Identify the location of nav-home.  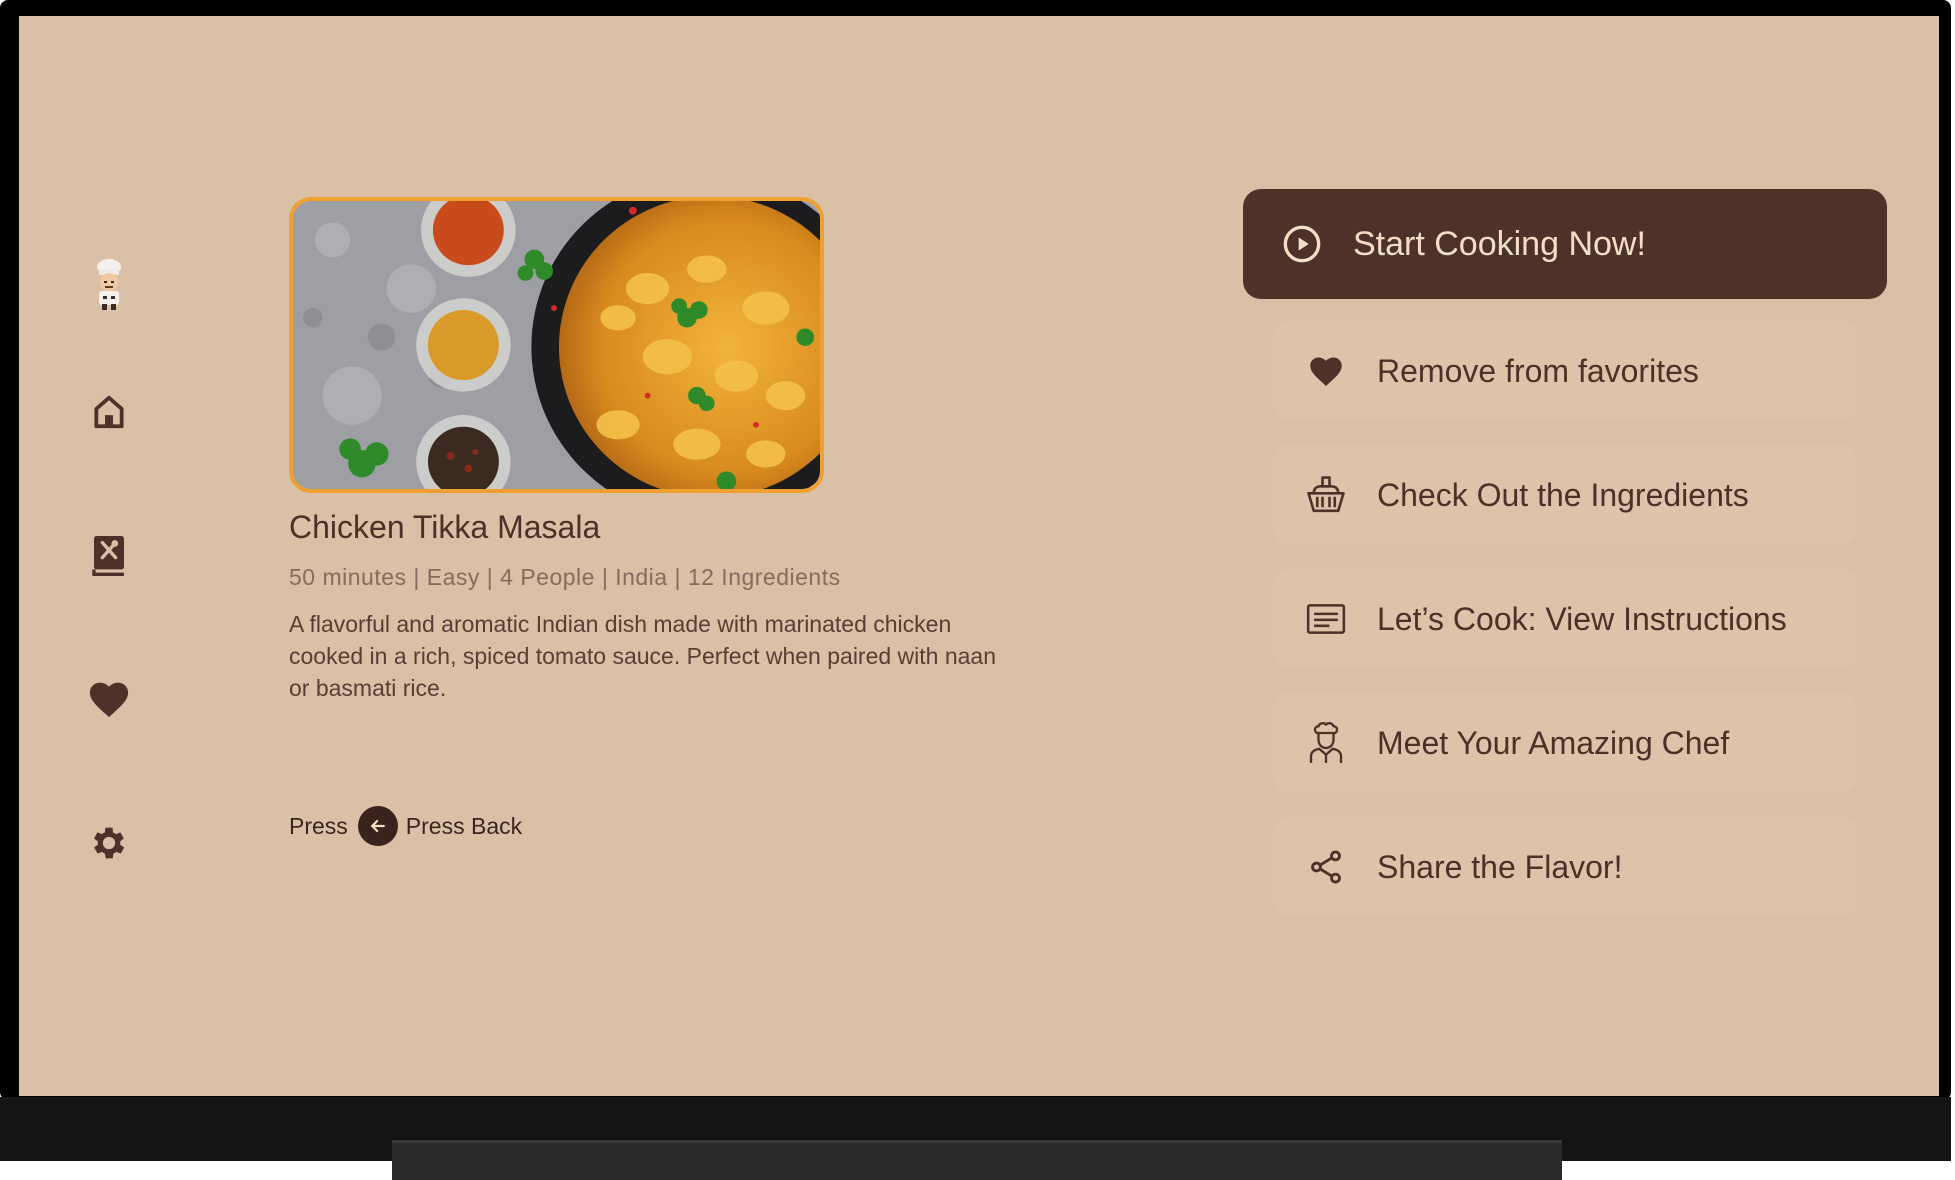
(109, 412).